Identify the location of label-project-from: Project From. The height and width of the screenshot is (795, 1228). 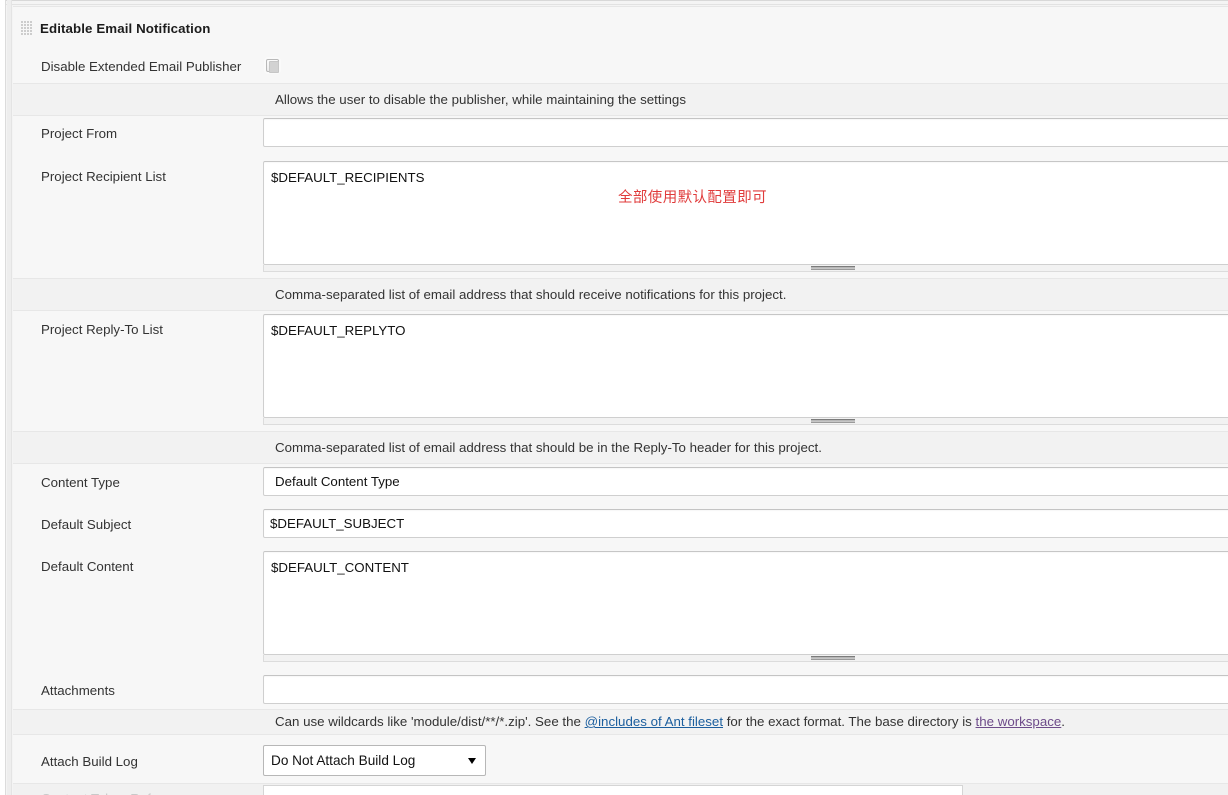
(79, 133).